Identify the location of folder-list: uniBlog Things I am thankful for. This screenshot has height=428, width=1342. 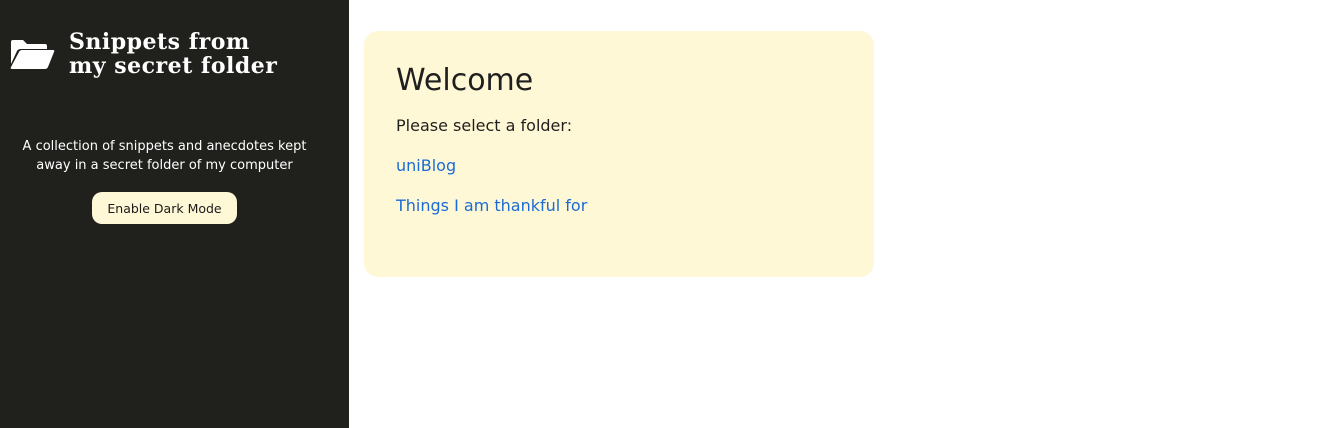
(619, 186).